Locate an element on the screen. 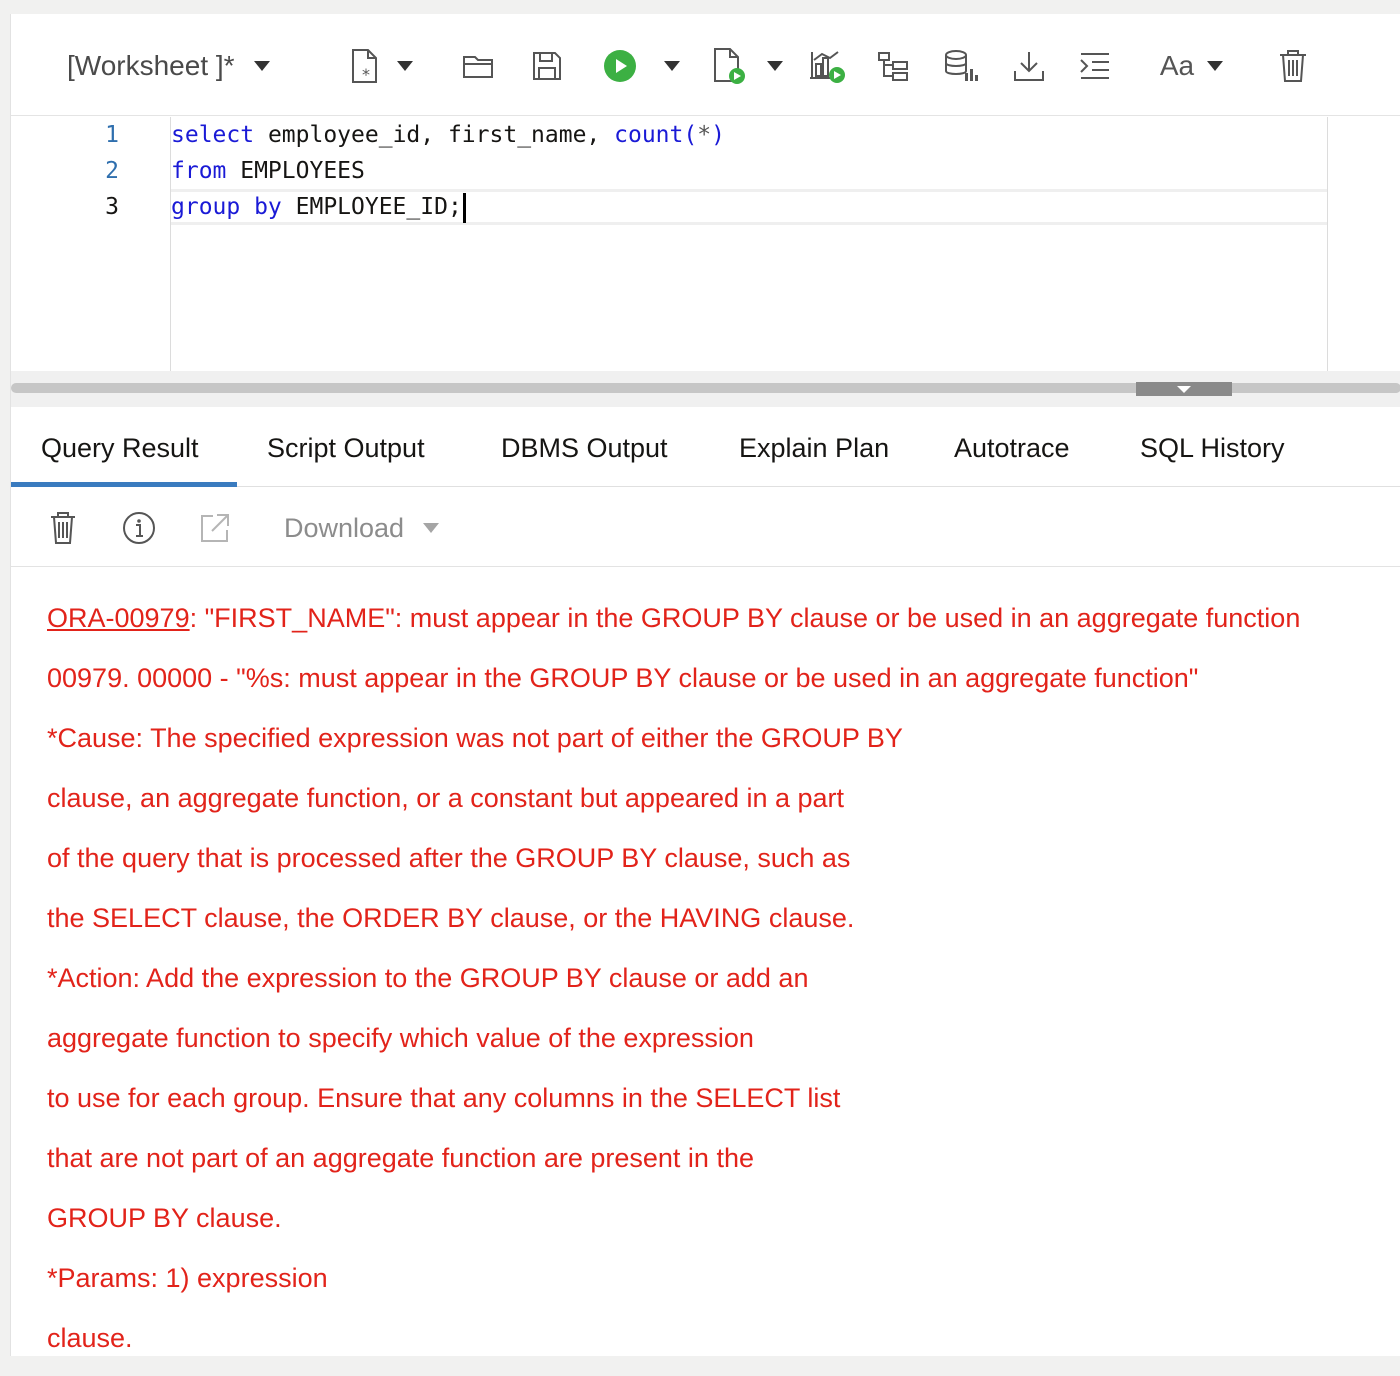  open-button is located at coordinates (479, 66).